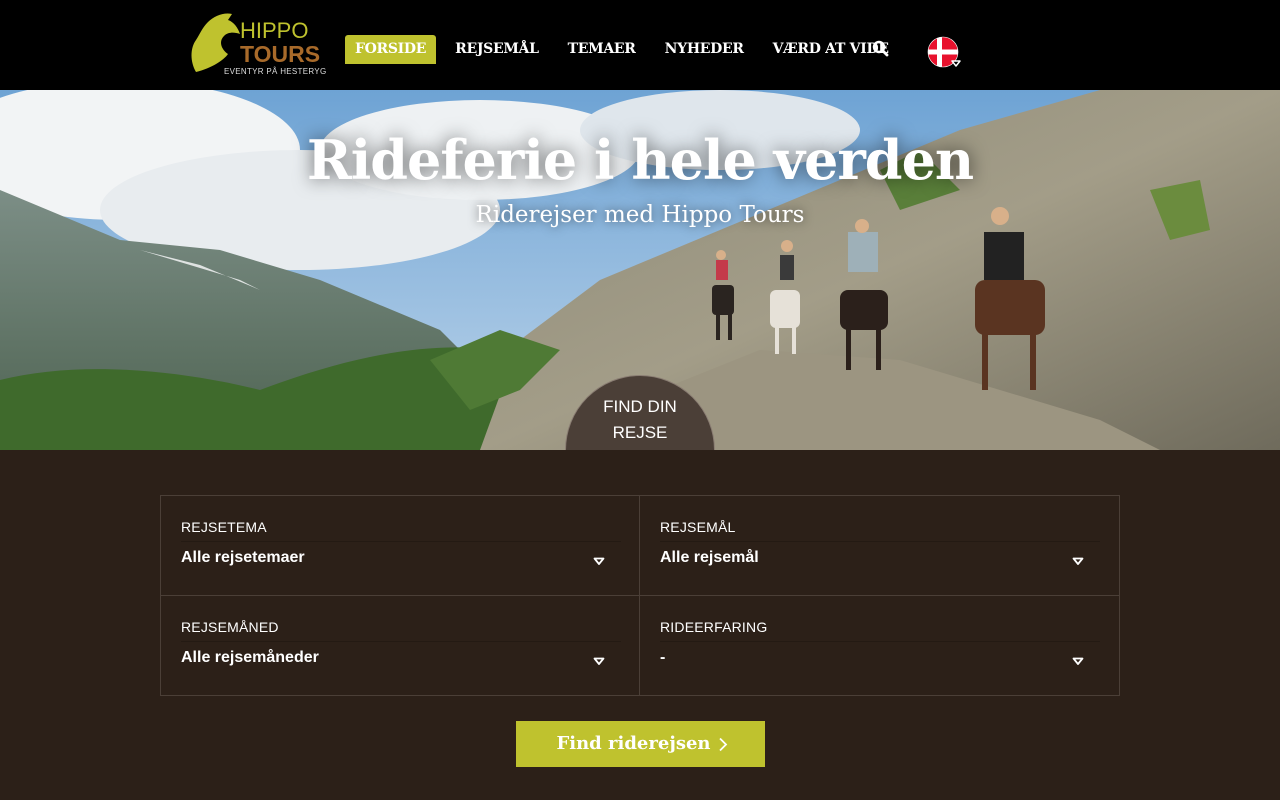 The image size is (1280, 800). I want to click on select-value: Alle rejsemål, so click(709, 557).